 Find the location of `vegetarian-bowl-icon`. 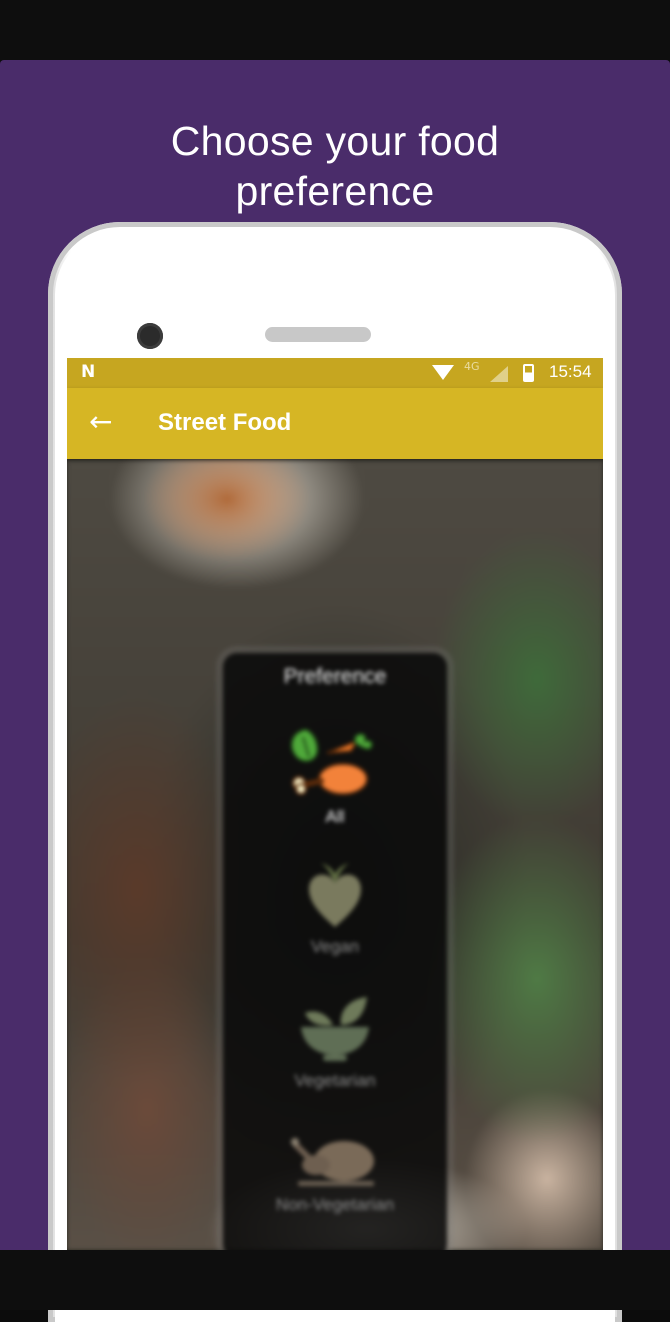

vegetarian-bowl-icon is located at coordinates (335, 1029).